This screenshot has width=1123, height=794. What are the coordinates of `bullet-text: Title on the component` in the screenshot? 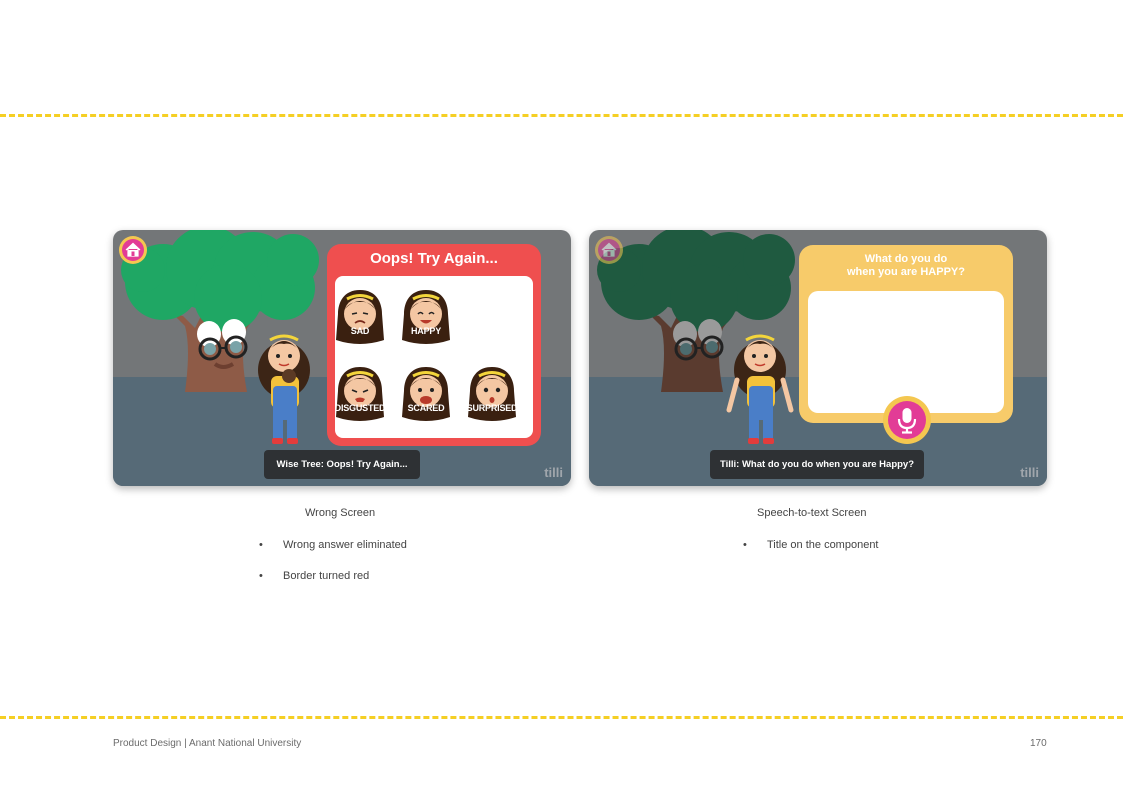 It's located at (823, 545).